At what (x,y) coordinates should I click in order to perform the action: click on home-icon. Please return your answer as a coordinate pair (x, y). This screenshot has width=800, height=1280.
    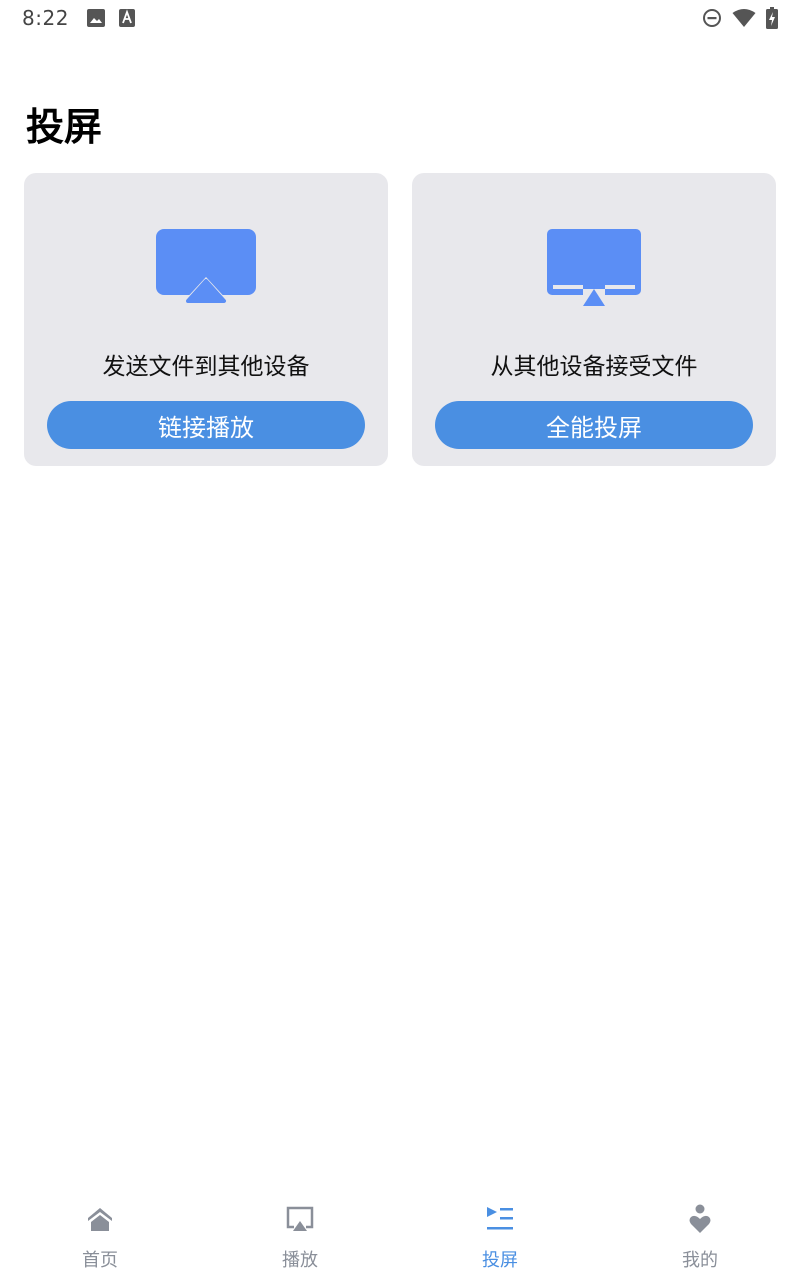
    Looking at the image, I should click on (100, 1219).